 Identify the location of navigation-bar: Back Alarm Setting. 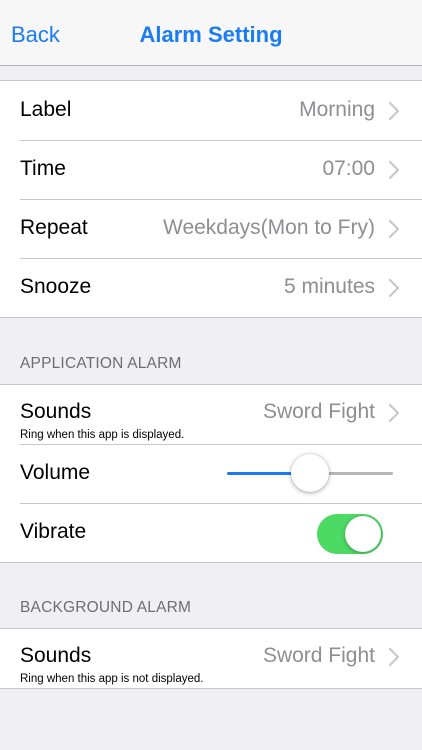
(211, 33).